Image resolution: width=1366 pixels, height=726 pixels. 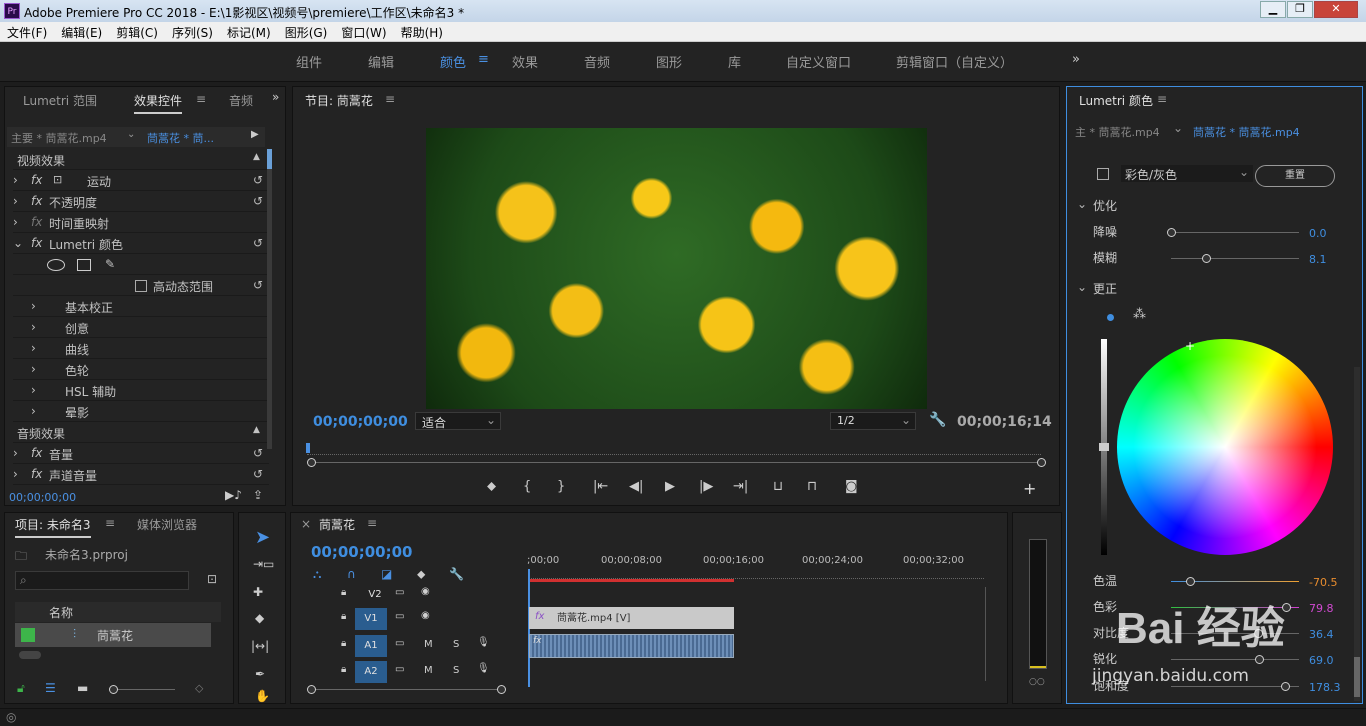 What do you see at coordinates (263, 564) in the screenshot?
I see `track-select-icon: ⇥▭` at bounding box center [263, 564].